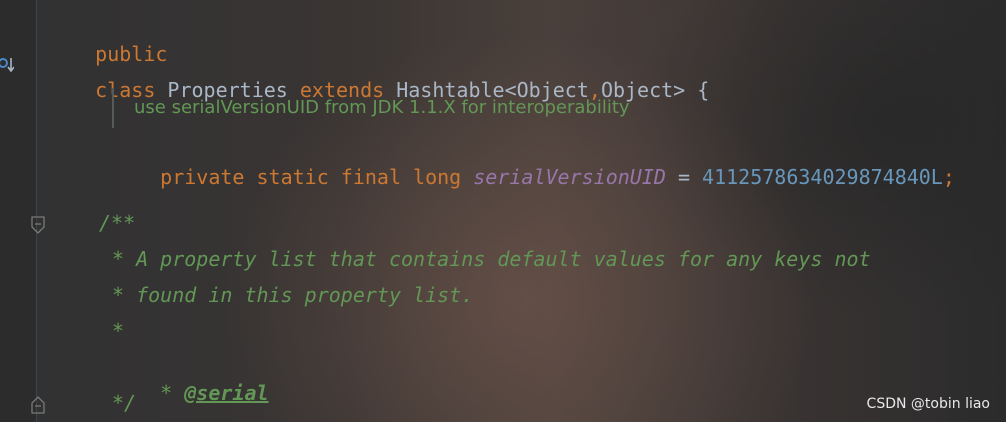  What do you see at coordinates (38, 225) in the screenshot?
I see `fold-start-icon` at bounding box center [38, 225].